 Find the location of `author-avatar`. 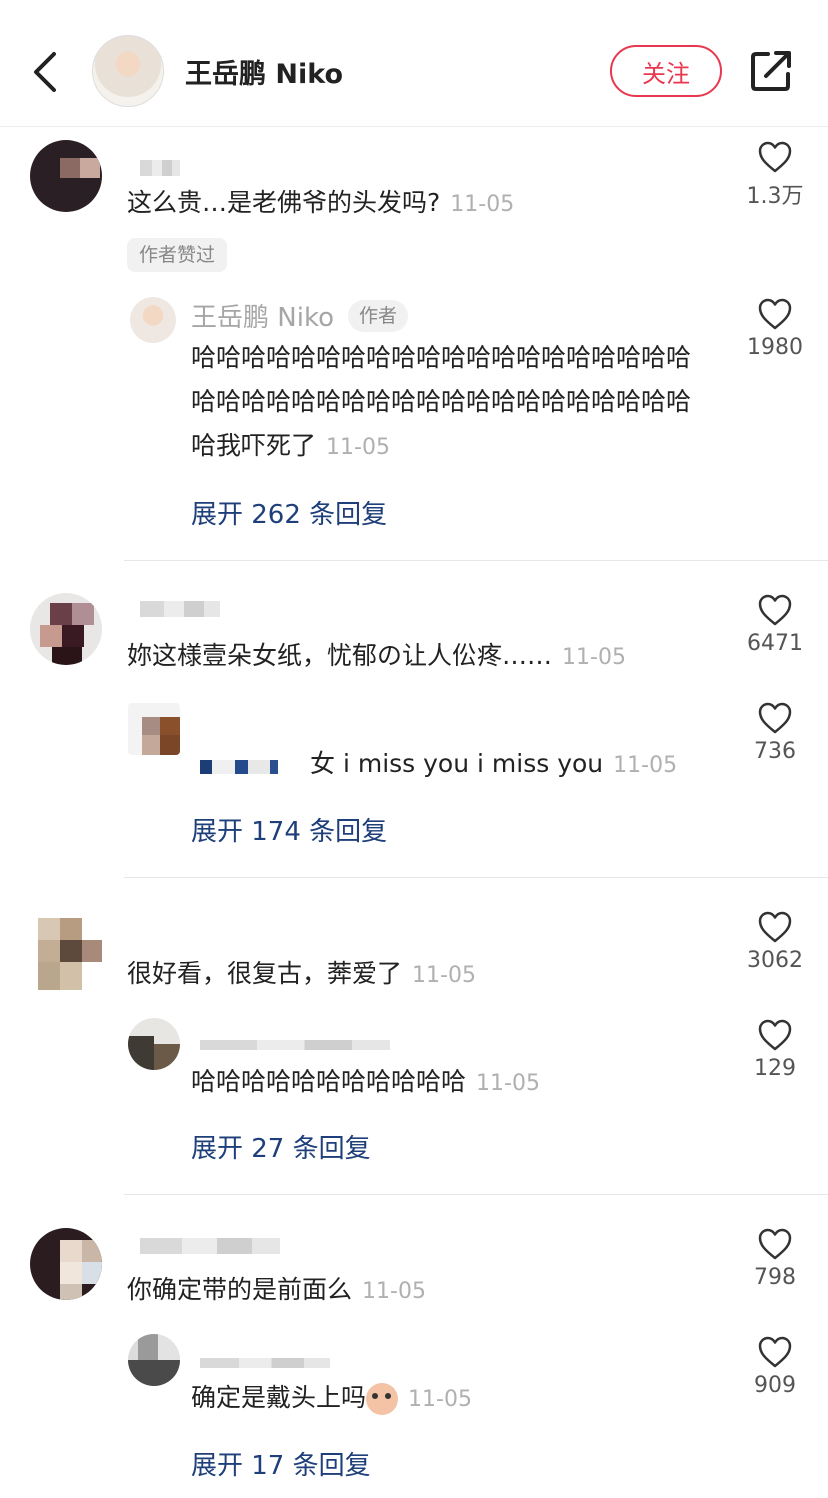

author-avatar is located at coordinates (128, 71).